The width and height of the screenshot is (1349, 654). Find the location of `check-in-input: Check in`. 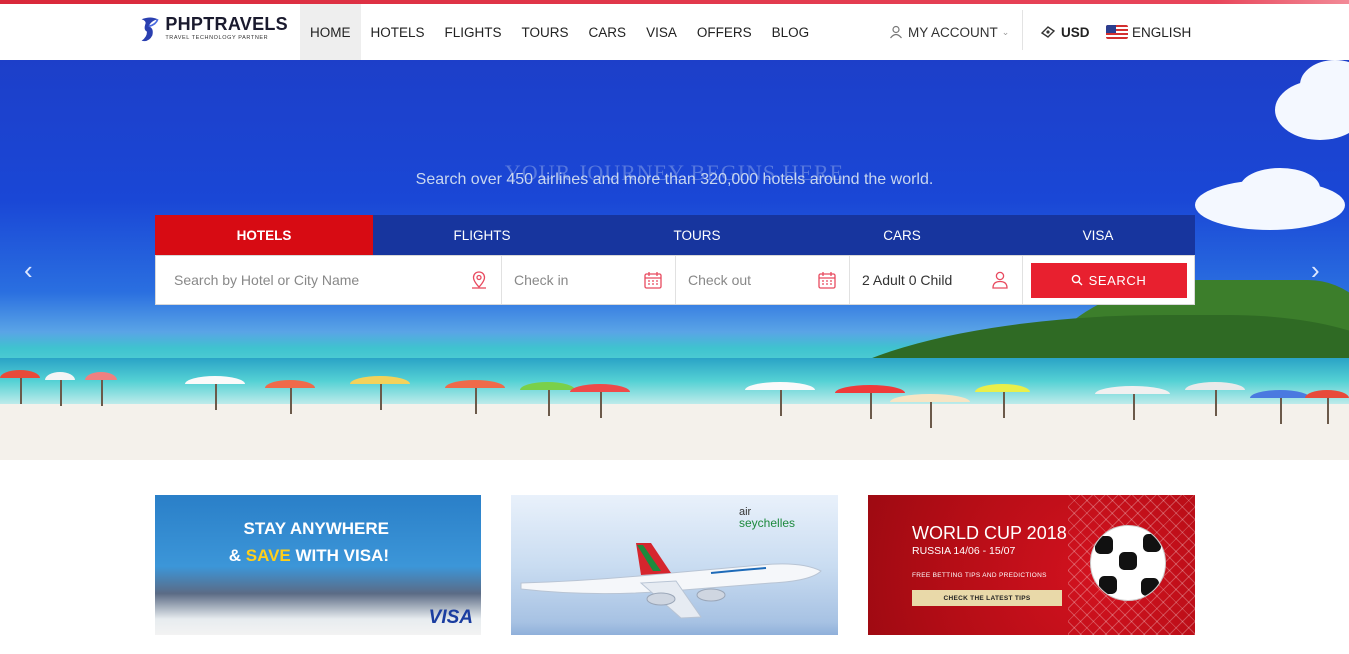

check-in-input: Check in is located at coordinates (589, 280).